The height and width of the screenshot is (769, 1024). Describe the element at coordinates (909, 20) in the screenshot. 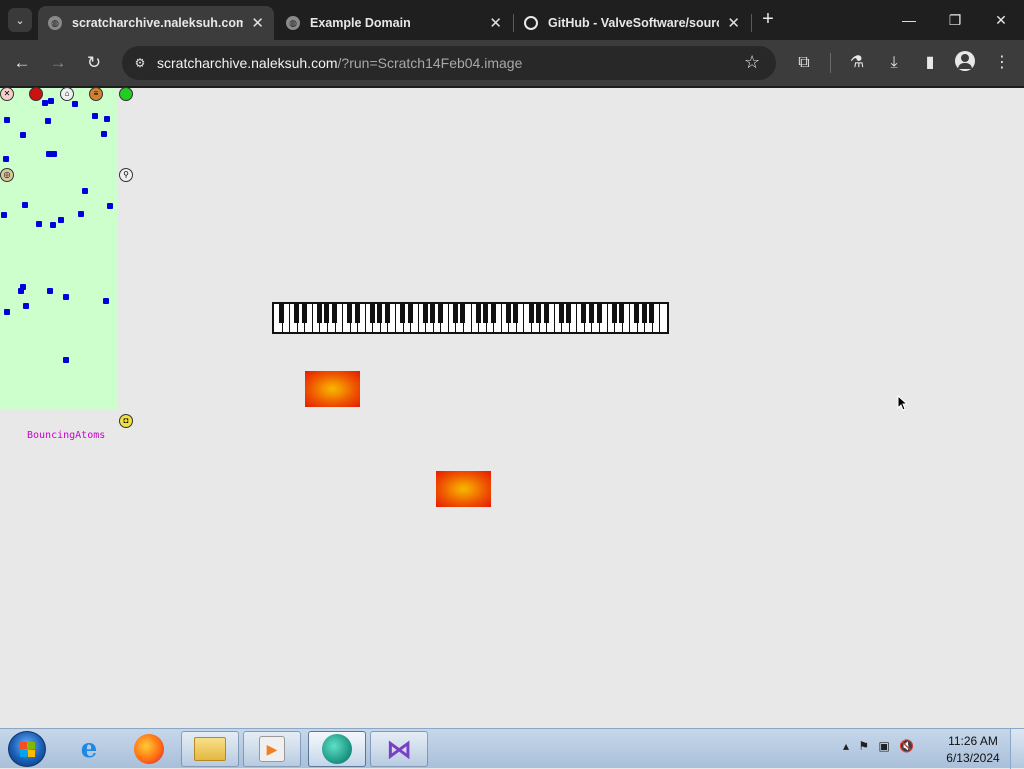

I see `minimize-button: —` at that location.